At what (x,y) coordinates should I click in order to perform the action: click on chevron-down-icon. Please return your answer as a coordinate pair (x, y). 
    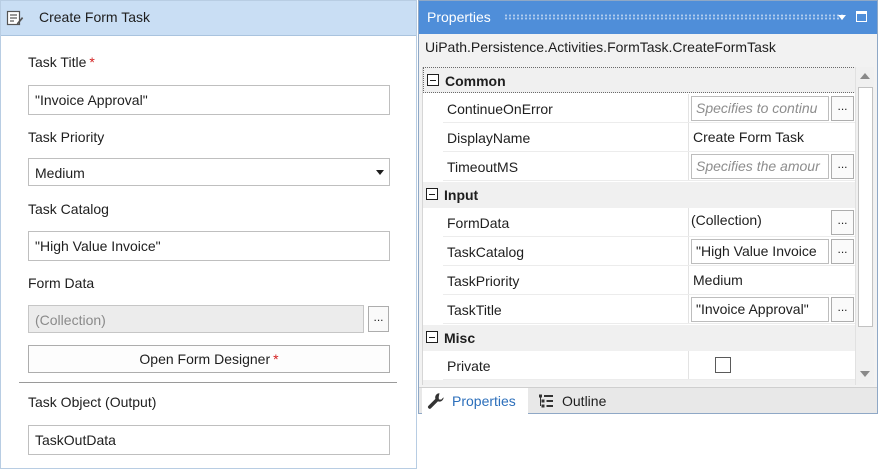
    Looking at the image, I should click on (380, 172).